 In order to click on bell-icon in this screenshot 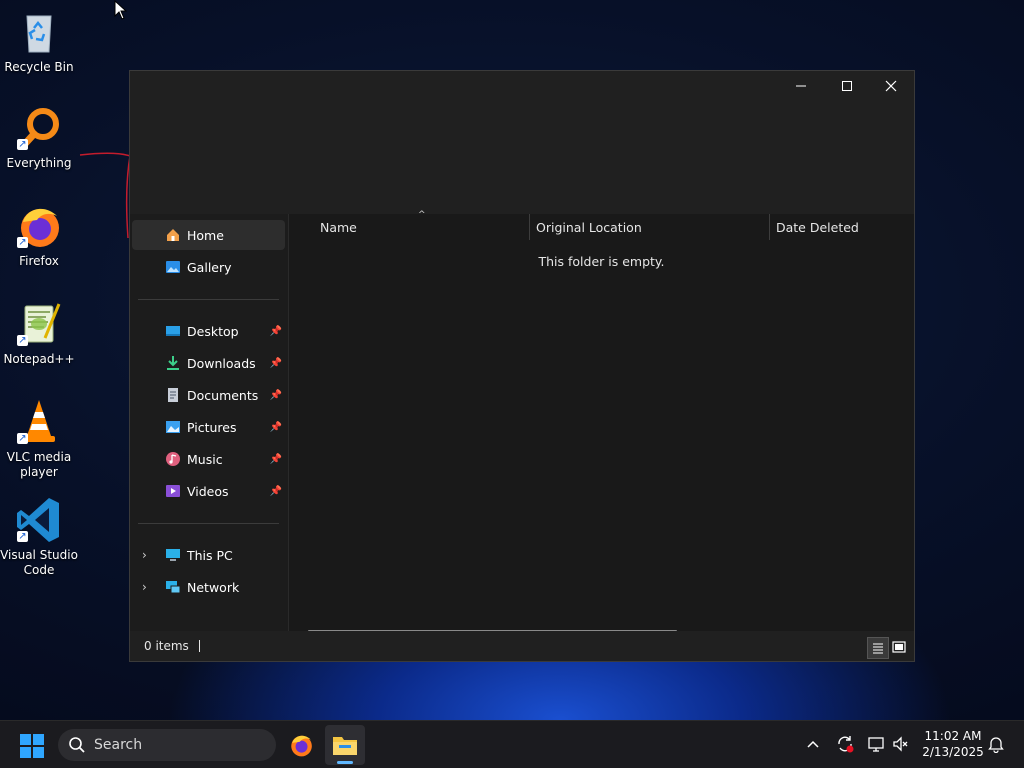, I will do `click(996, 745)`.